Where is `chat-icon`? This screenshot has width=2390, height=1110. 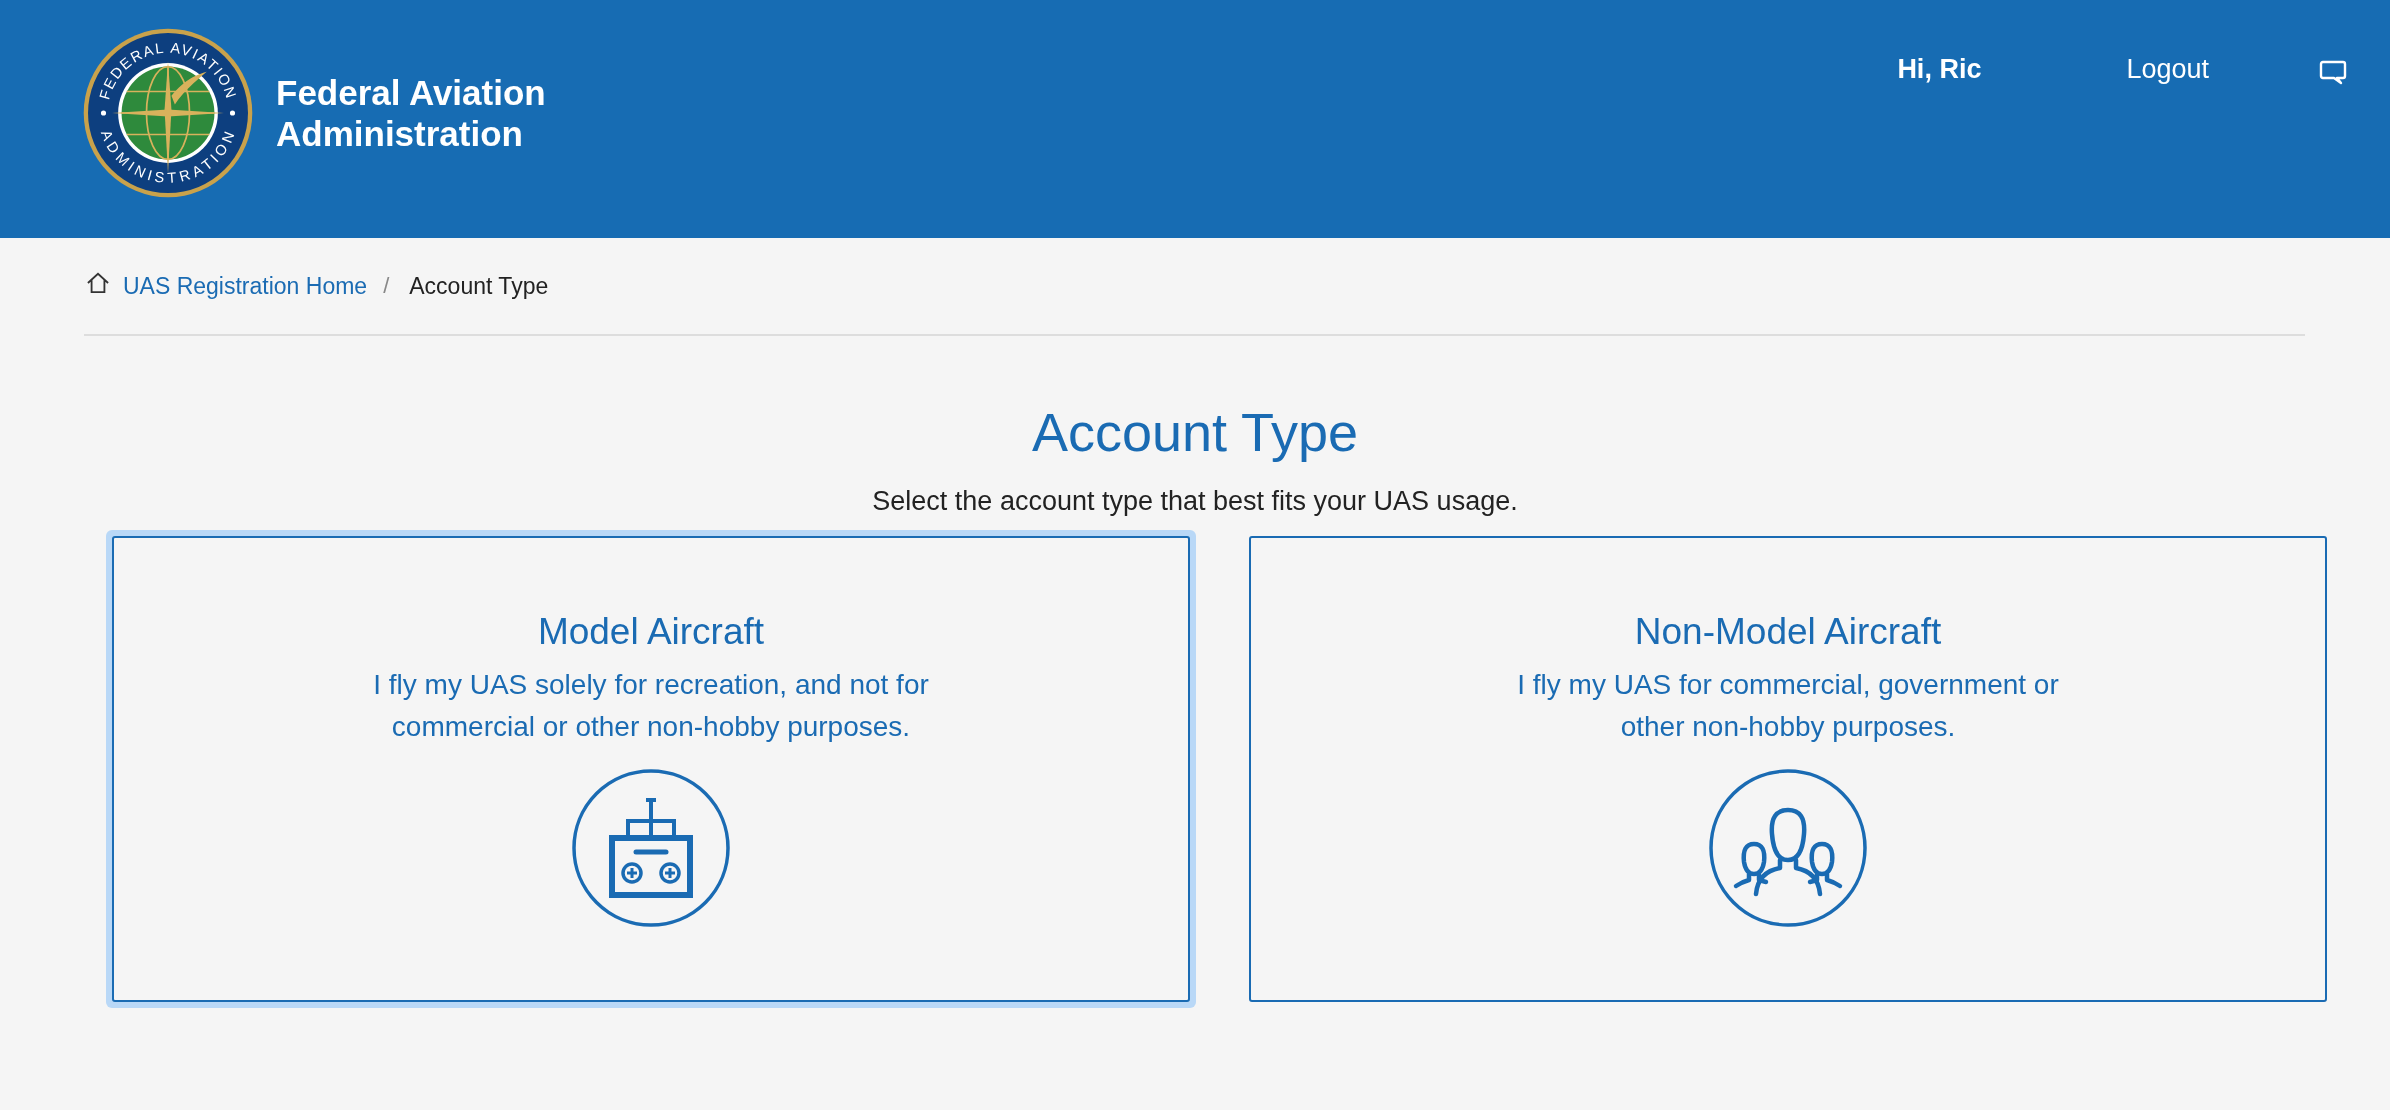
chat-icon is located at coordinates (2333, 73).